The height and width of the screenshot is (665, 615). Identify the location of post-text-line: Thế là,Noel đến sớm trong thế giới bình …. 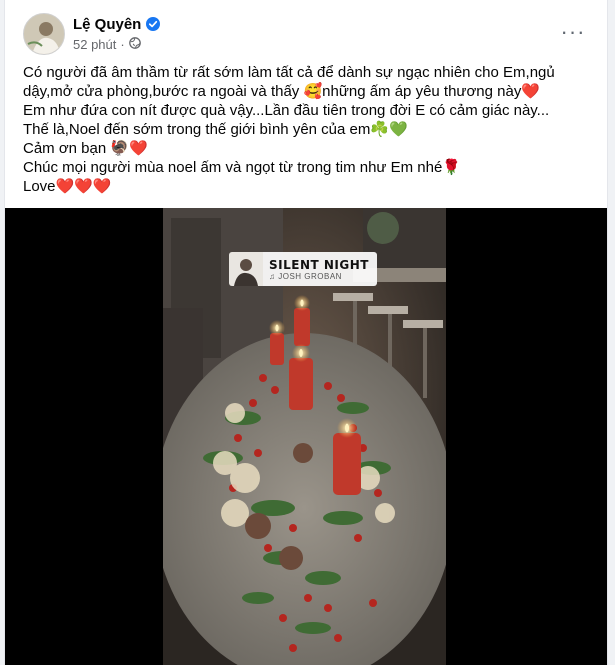
(215, 129).